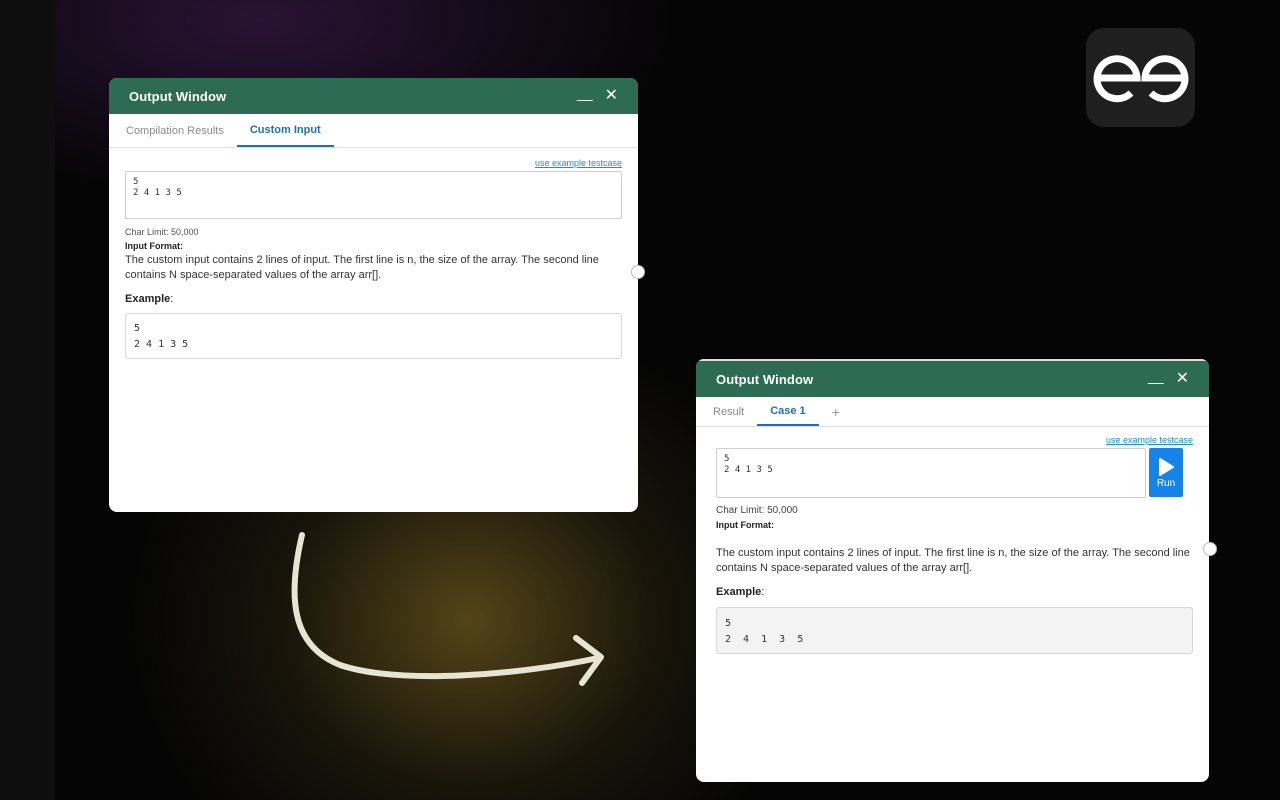 Image resolution: width=1280 pixels, height=800 pixels. I want to click on run-button-label: Run, so click(1166, 483).